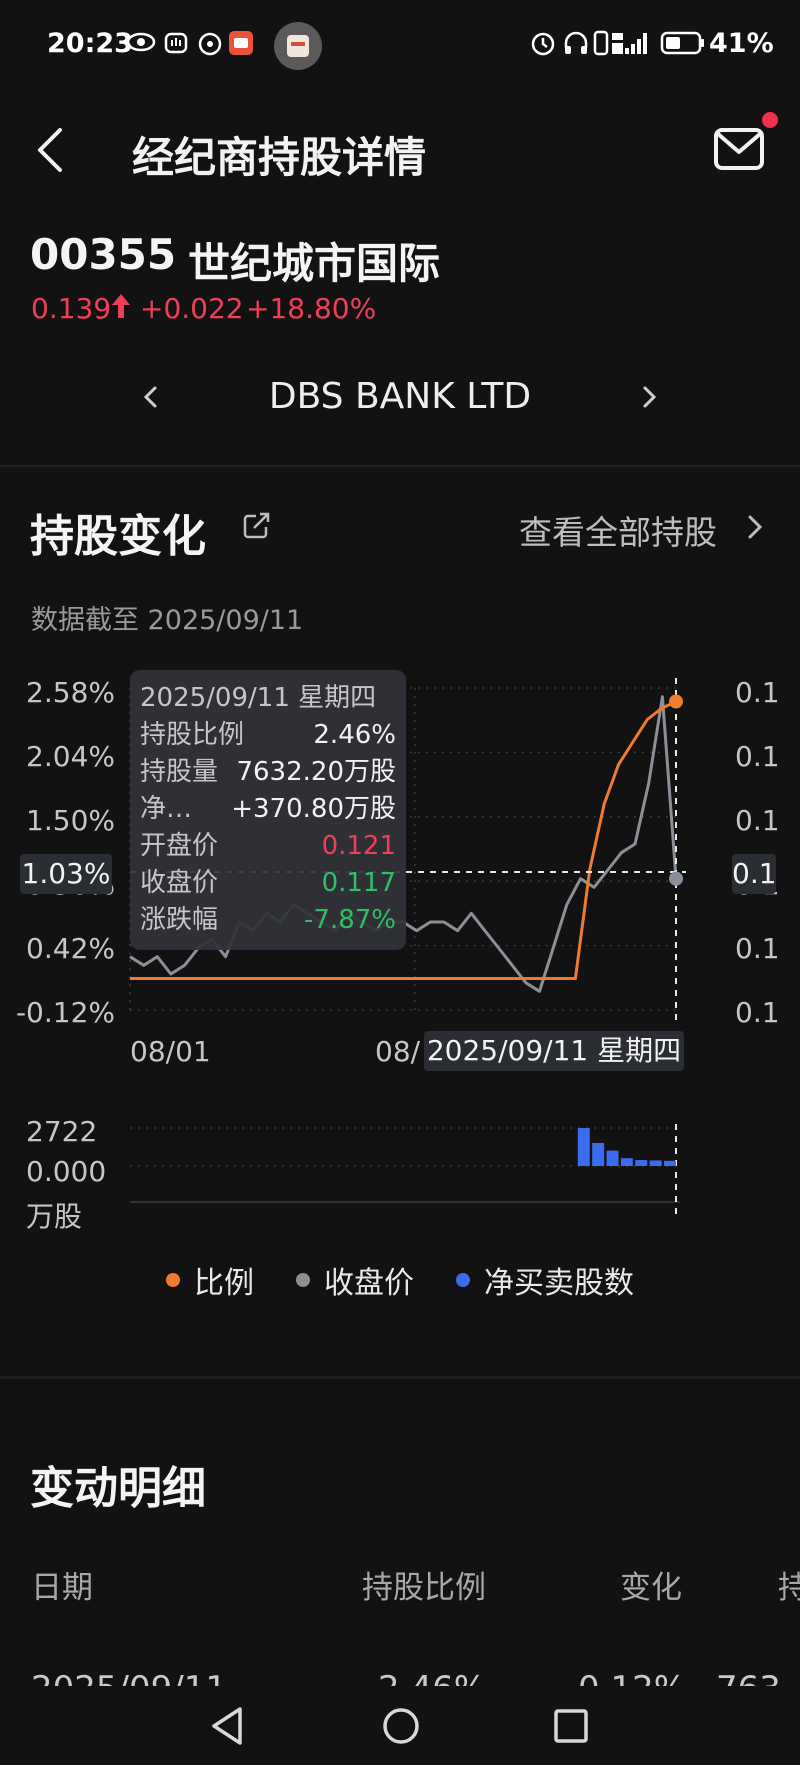 Image resolution: width=800 pixels, height=1765 pixels. I want to click on share-icon, so click(256, 525).